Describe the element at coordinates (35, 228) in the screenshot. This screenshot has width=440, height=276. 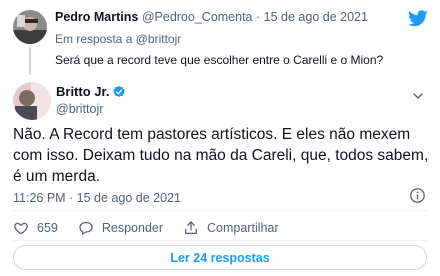
I see `like-action: 659` at that location.